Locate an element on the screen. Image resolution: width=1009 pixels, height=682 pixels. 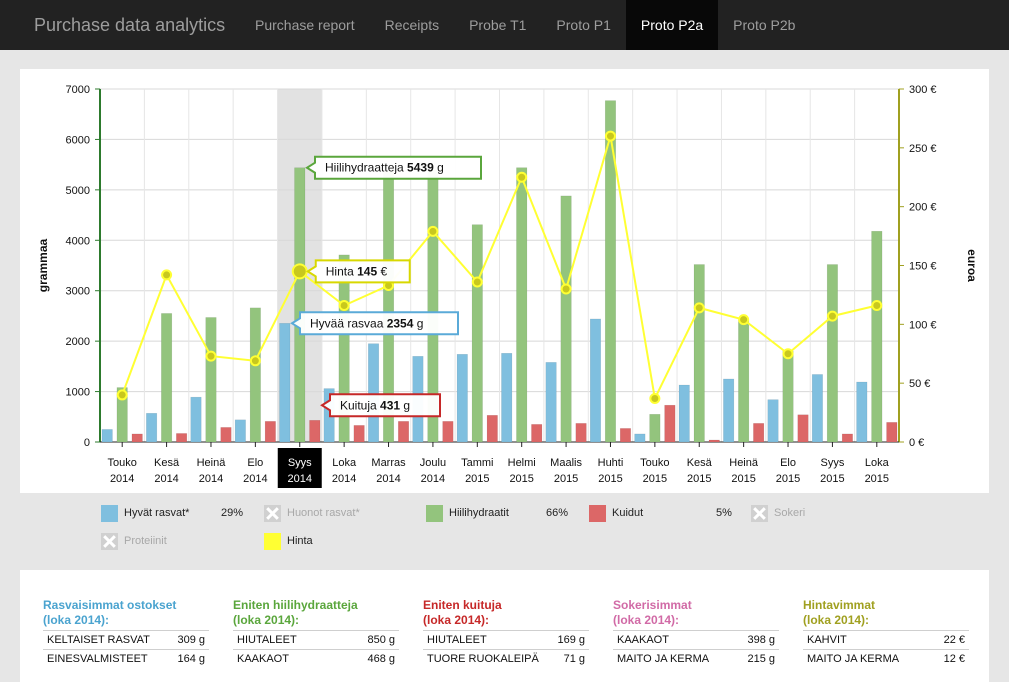
x-tick-label: Huhti is located at coordinates (611, 463).